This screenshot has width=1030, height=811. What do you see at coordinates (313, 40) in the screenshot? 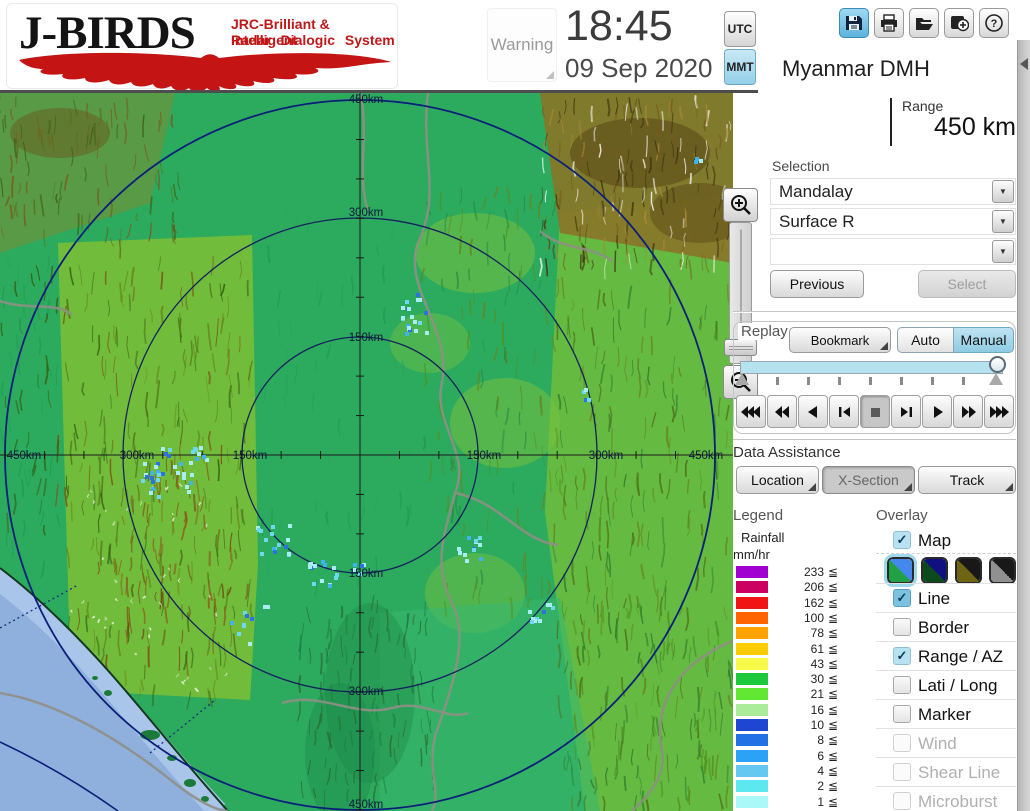
I see `logo-tagline-2: Radar Dialogic System` at bounding box center [313, 40].